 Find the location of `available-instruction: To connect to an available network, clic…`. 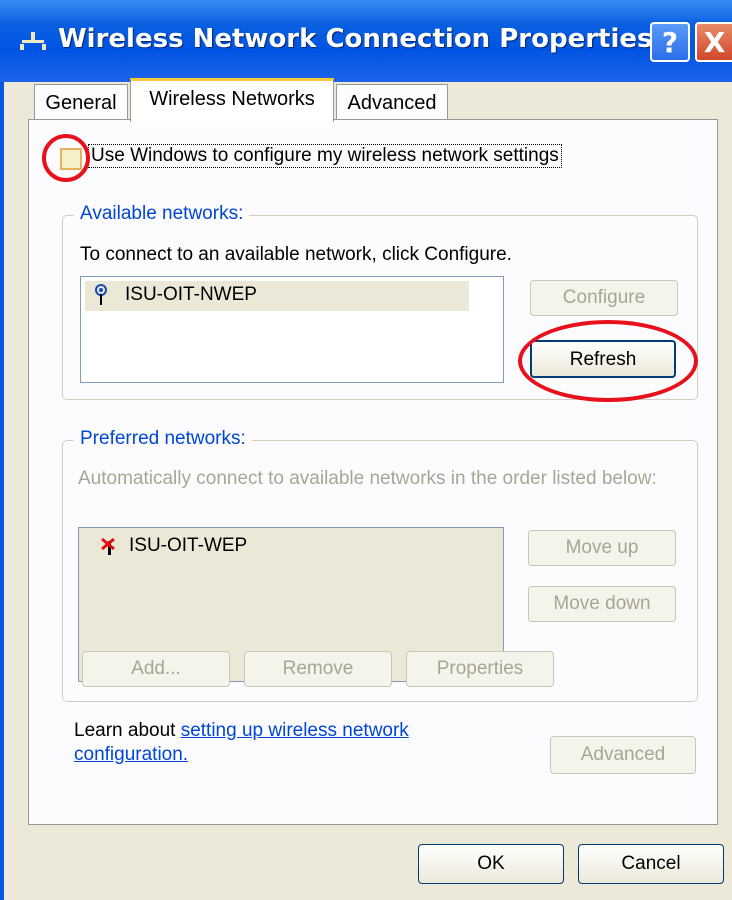

available-instruction: To connect to an available network, clic… is located at coordinates (296, 254).